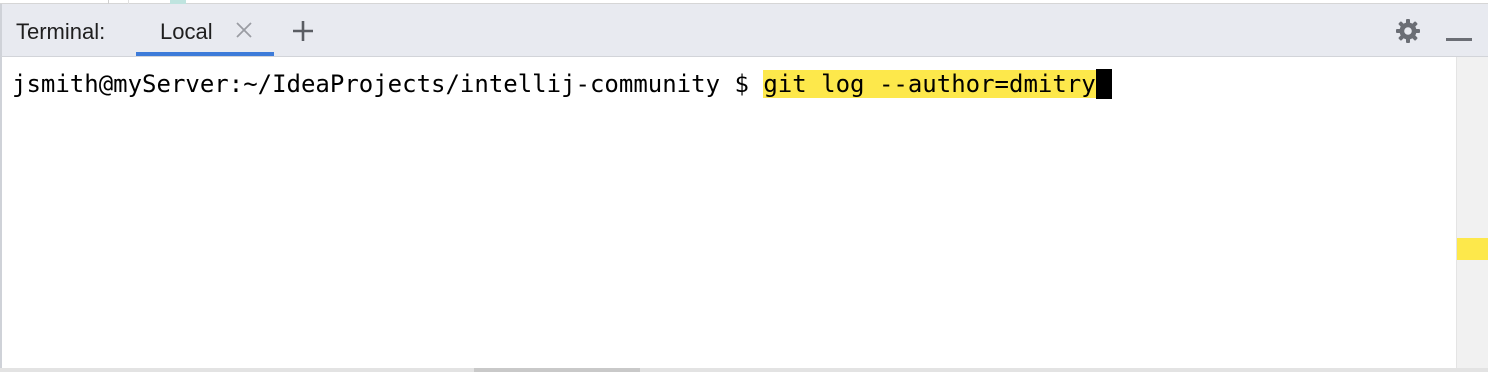  What do you see at coordinates (244, 30) in the screenshot?
I see `close-icon` at bounding box center [244, 30].